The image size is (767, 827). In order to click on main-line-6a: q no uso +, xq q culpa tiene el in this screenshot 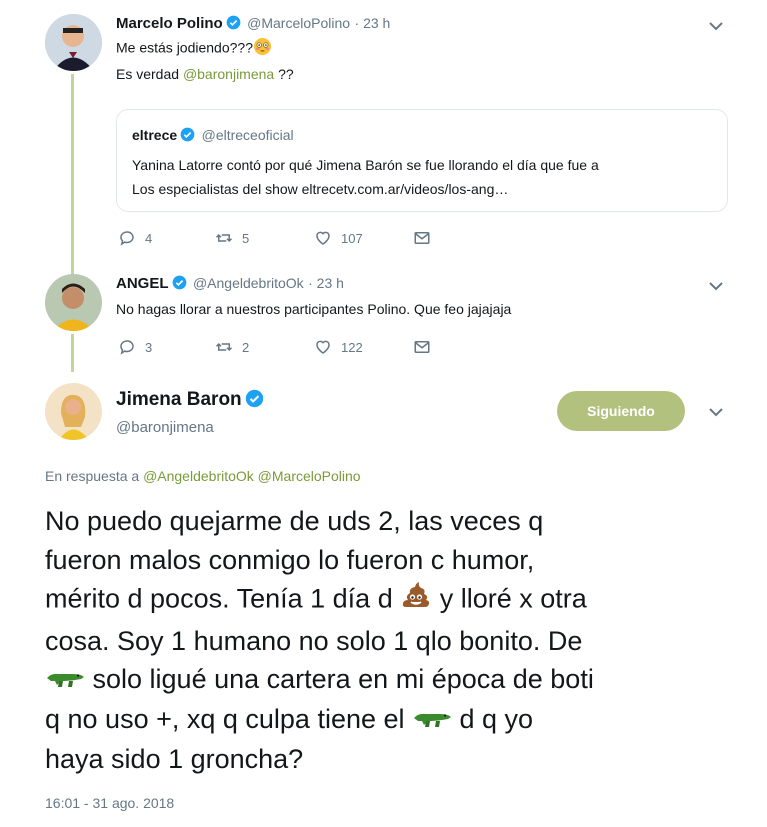, I will do `click(229, 719)`.